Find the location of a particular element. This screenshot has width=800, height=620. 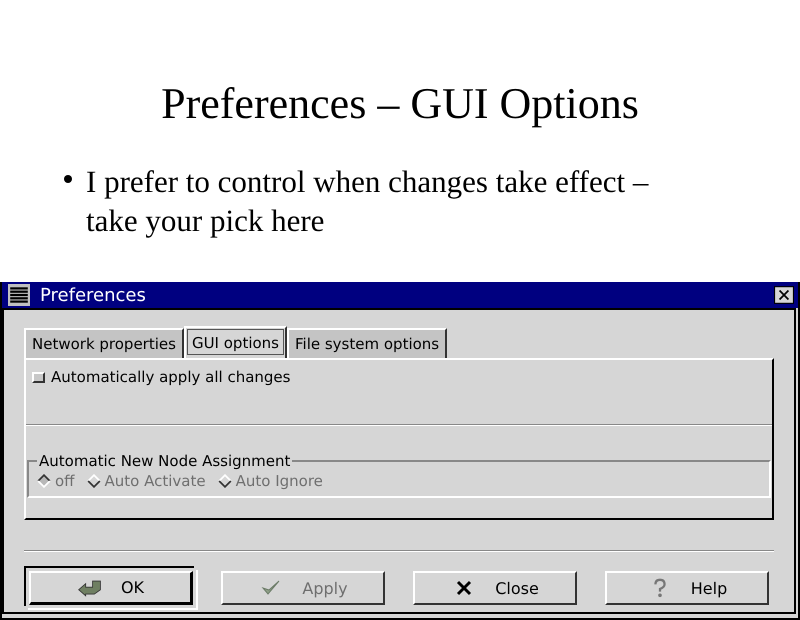

slide-title: Preferences – GUI Options is located at coordinates (400, 104).